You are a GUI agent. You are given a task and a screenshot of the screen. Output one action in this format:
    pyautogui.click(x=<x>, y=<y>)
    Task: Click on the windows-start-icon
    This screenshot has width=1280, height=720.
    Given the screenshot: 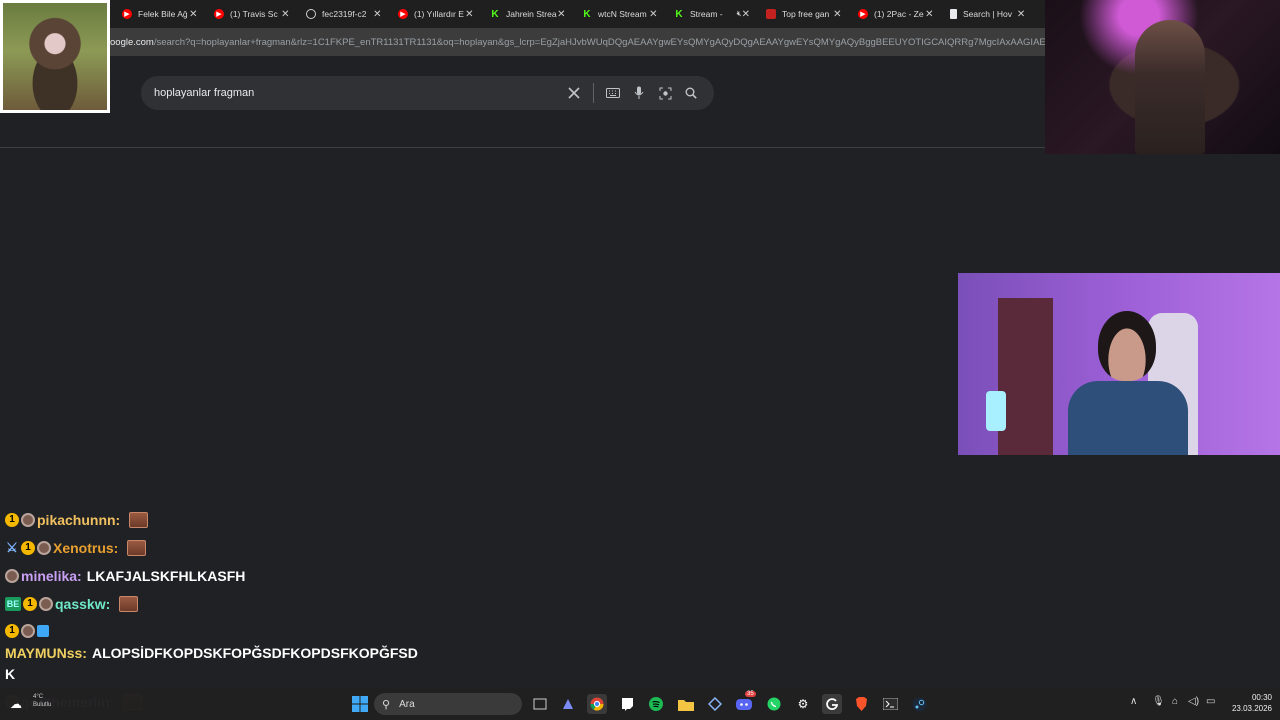 What is the action you would take?
    pyautogui.click(x=360, y=704)
    